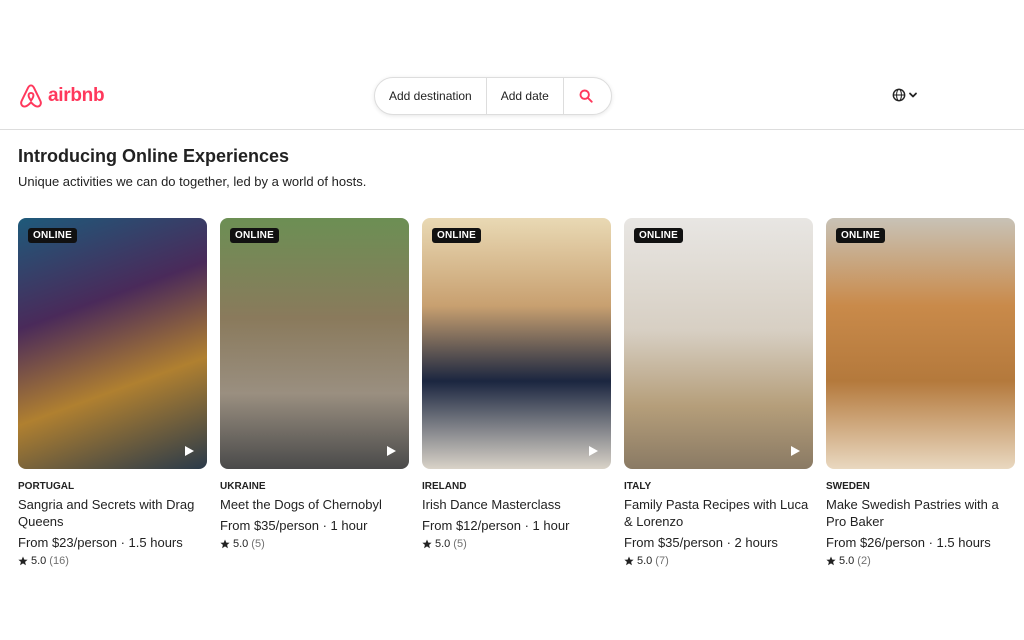  Describe the element at coordinates (314, 504) in the screenshot. I see `experience-title: Meet the Dogs of Chernobyl` at that location.